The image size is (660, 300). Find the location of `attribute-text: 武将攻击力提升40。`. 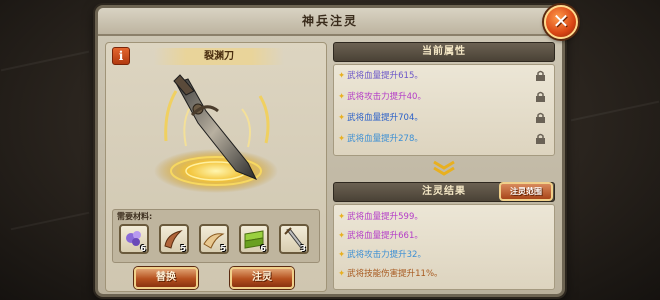

attribute-text: 武将攻击力提升40。 is located at coordinates (386, 97).